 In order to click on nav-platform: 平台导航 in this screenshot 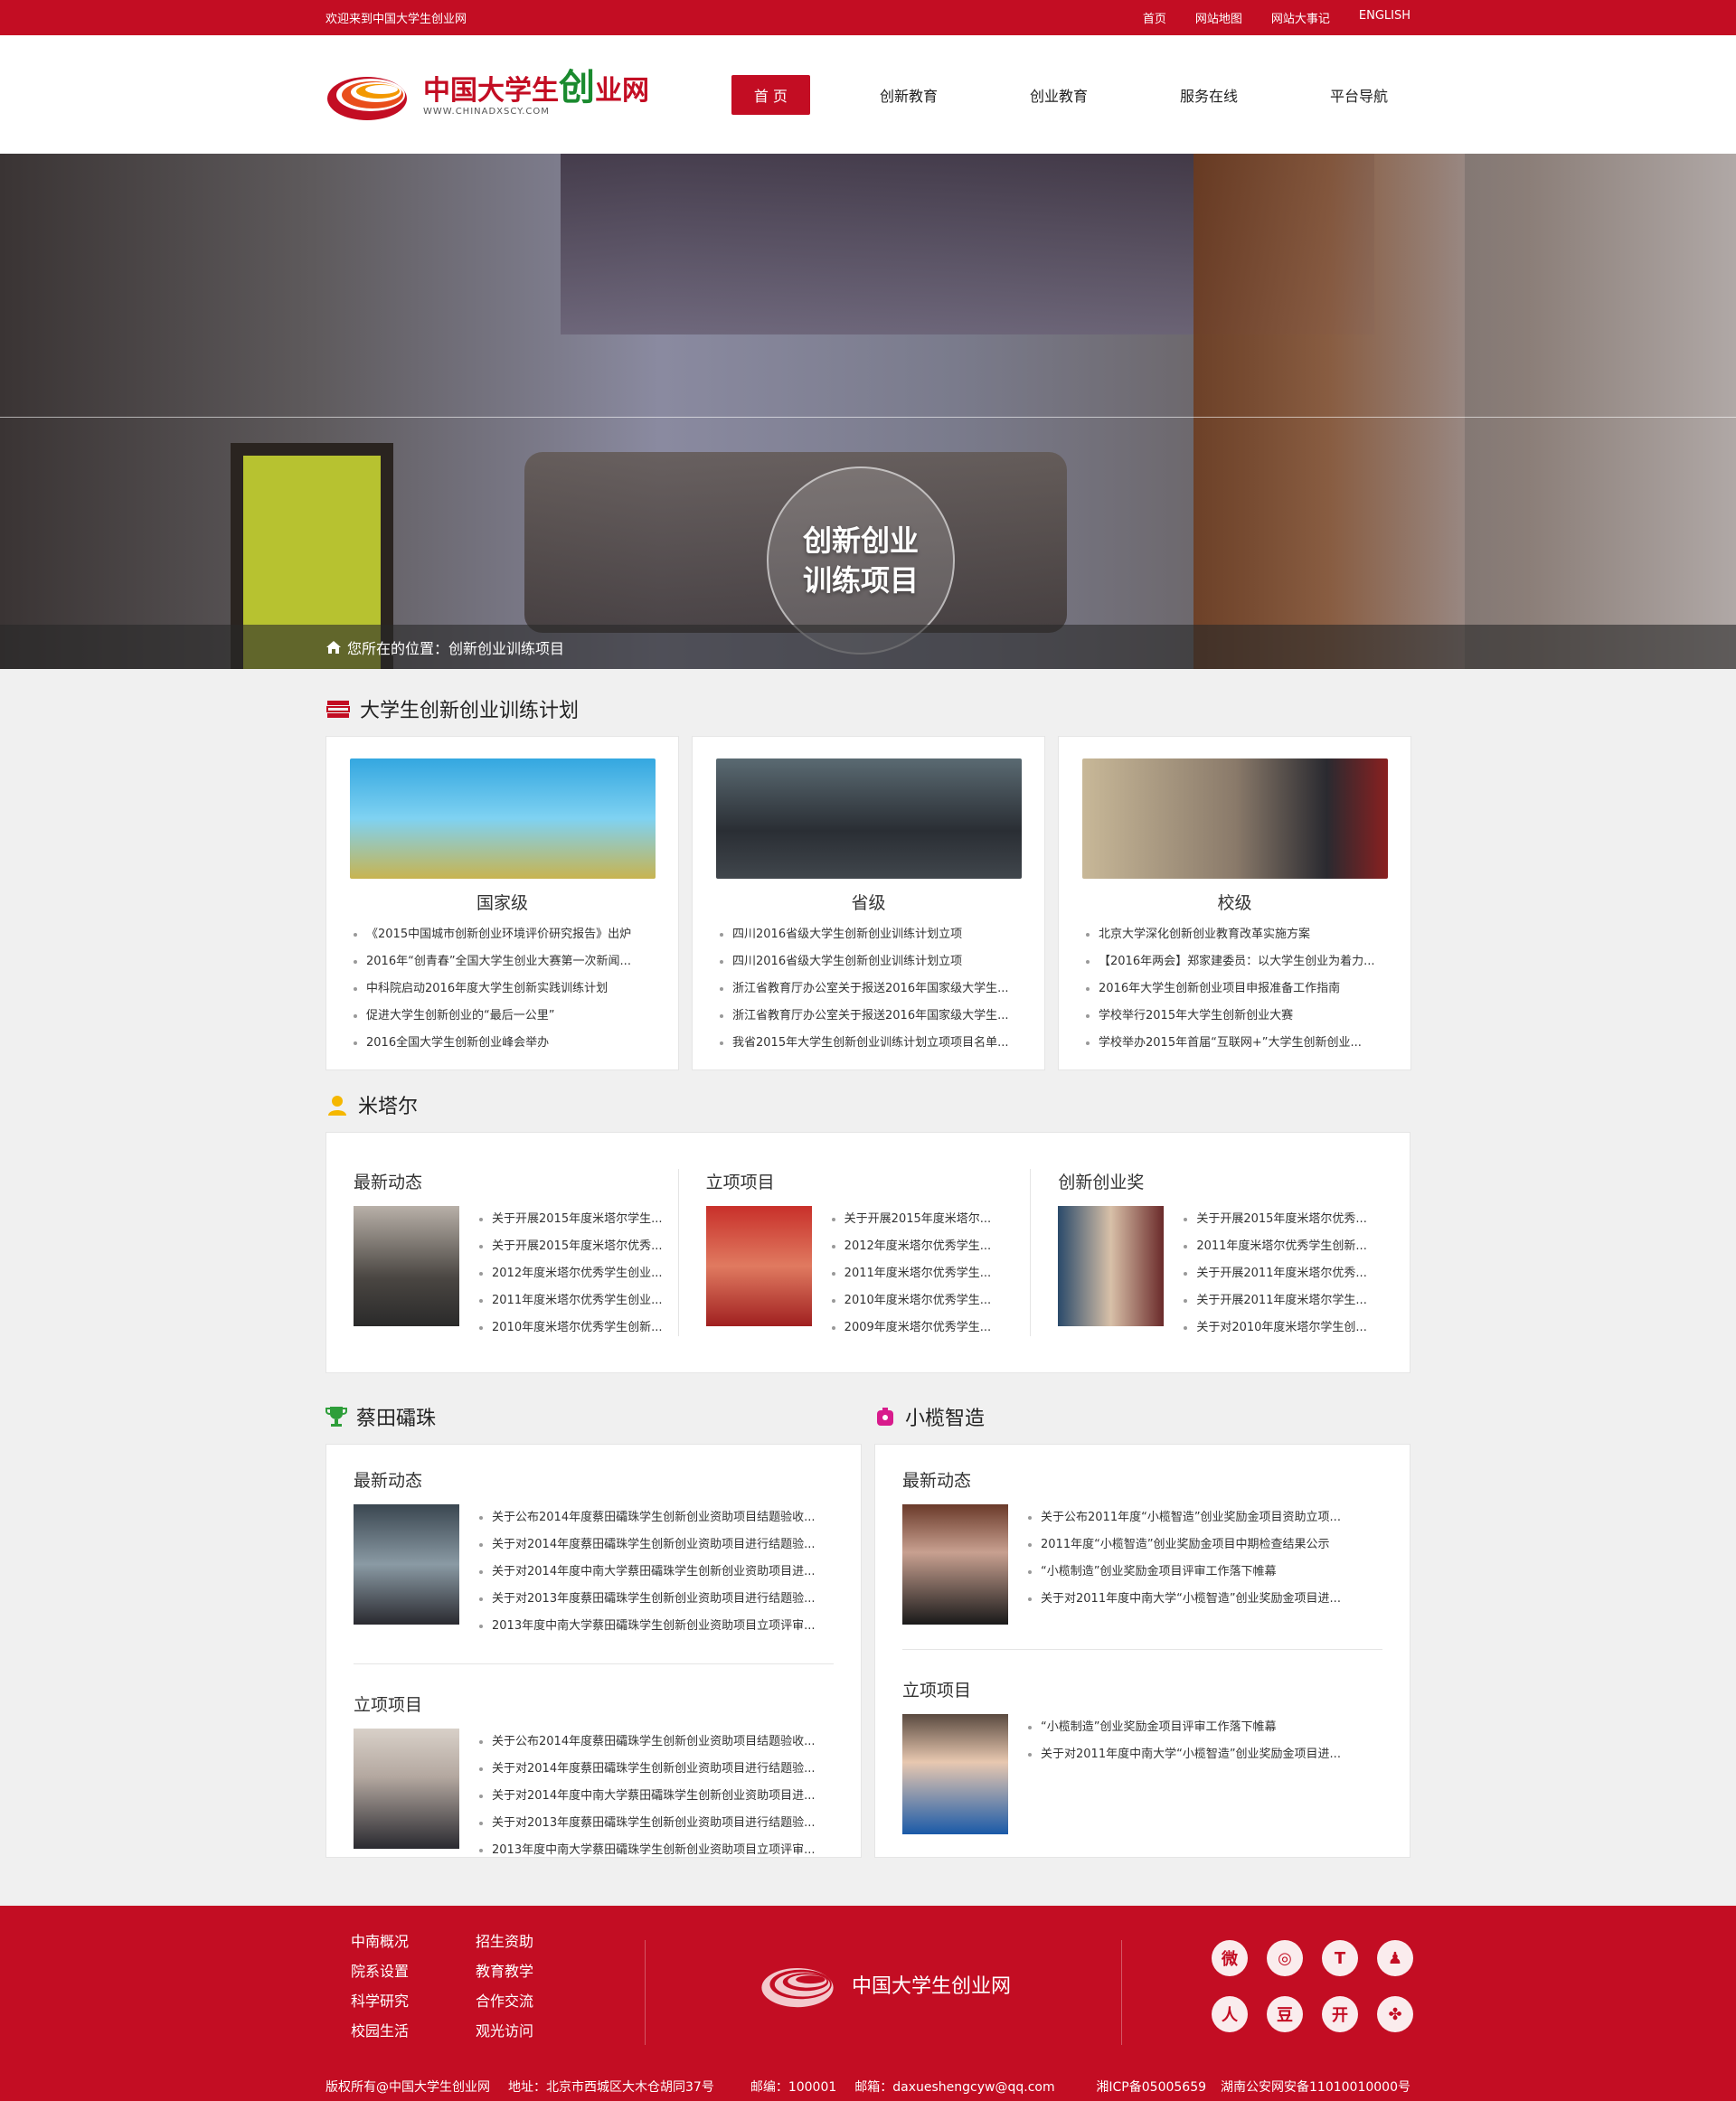, I will do `click(1358, 95)`.